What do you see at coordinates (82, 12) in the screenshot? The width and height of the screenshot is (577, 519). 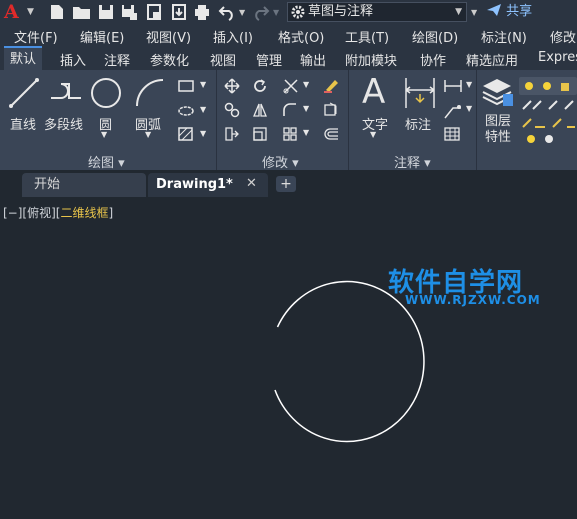 I see `open-file-icon` at bounding box center [82, 12].